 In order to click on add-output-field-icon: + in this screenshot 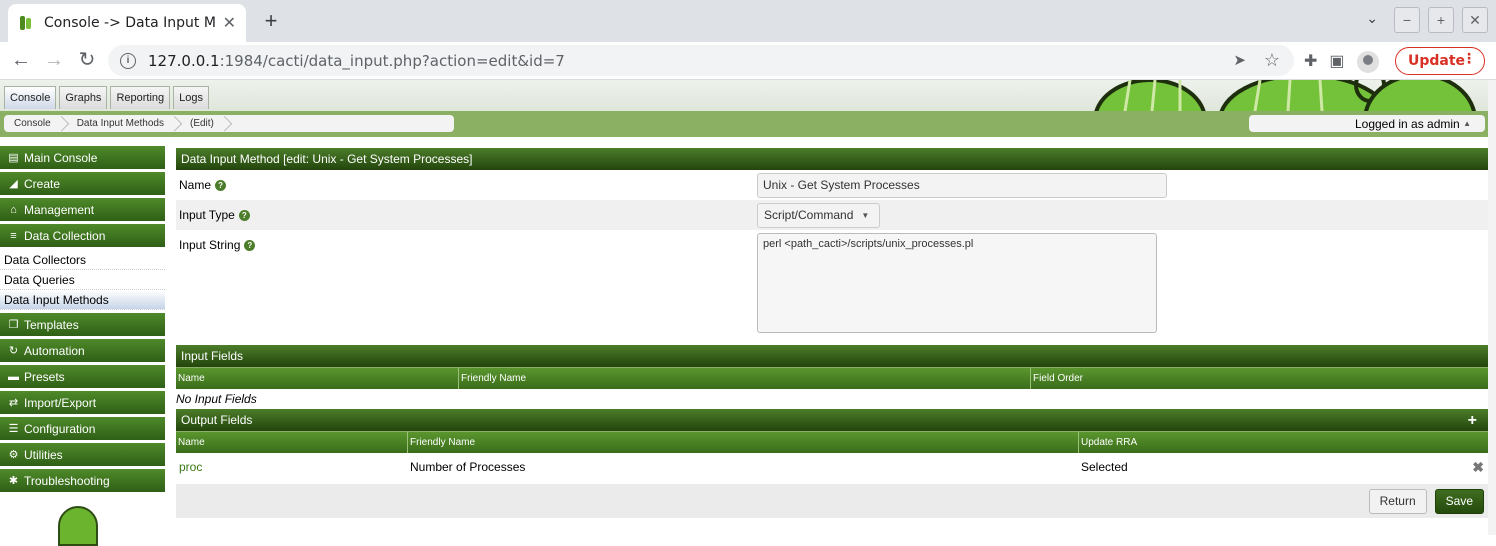, I will do `click(1472, 421)`.